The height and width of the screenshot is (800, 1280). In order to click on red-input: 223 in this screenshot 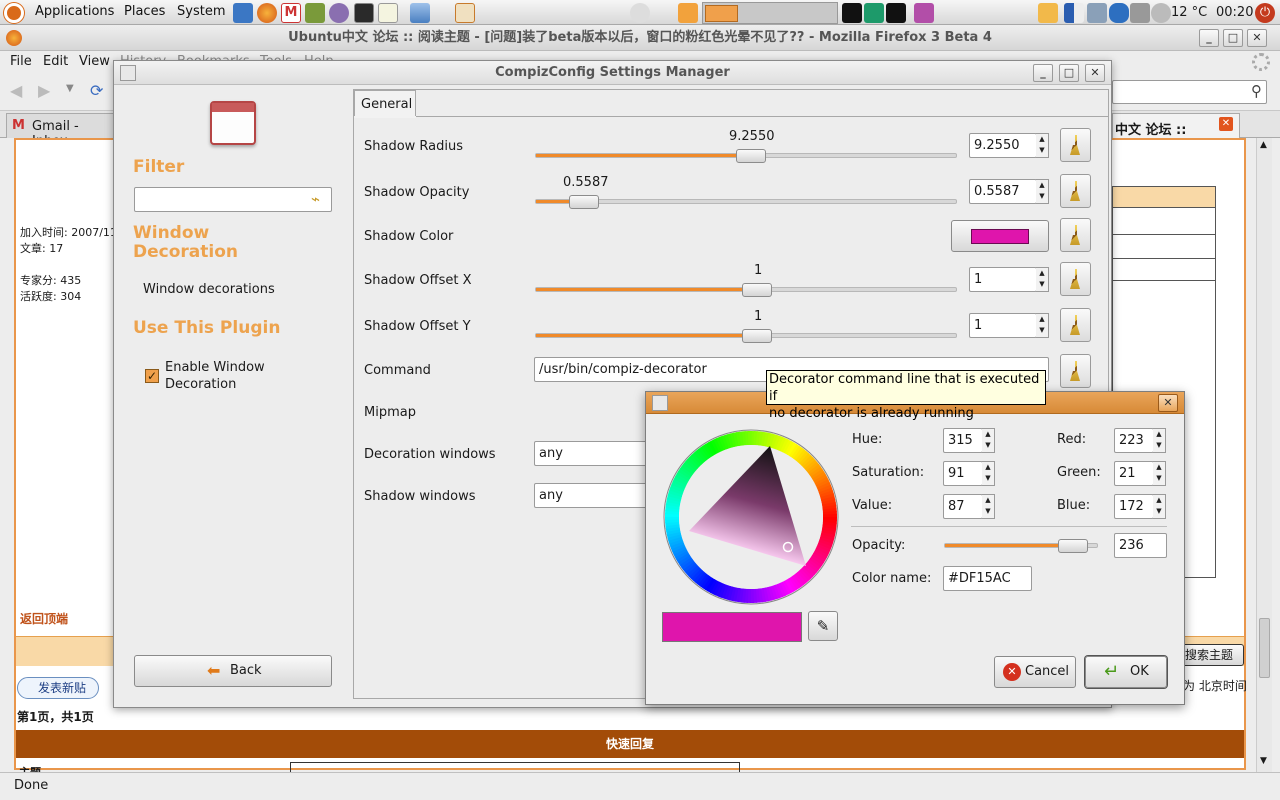, I will do `click(1134, 440)`.